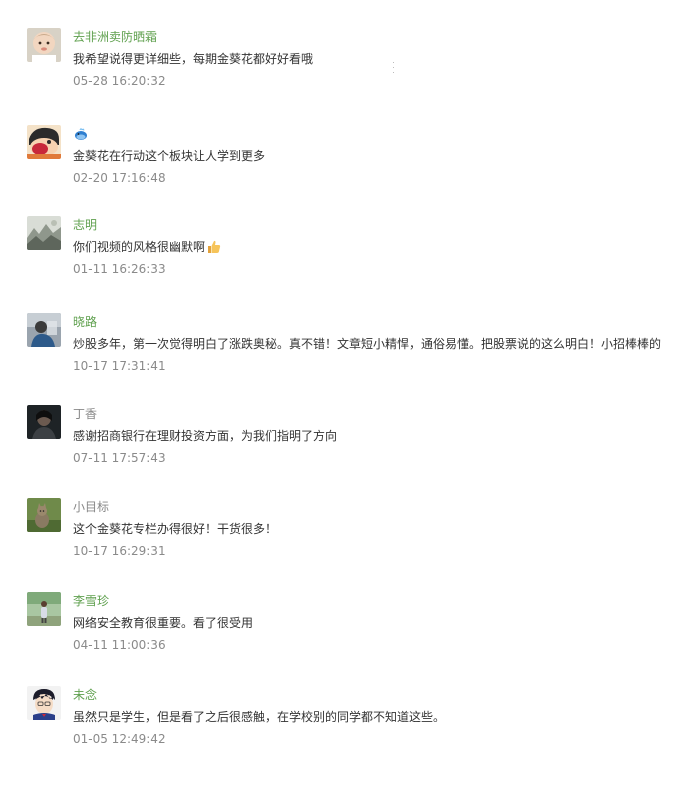 Image resolution: width=700 pixels, height=788 pixels. What do you see at coordinates (44, 233) in the screenshot?
I see `landscape-painting-avatar-icon` at bounding box center [44, 233].